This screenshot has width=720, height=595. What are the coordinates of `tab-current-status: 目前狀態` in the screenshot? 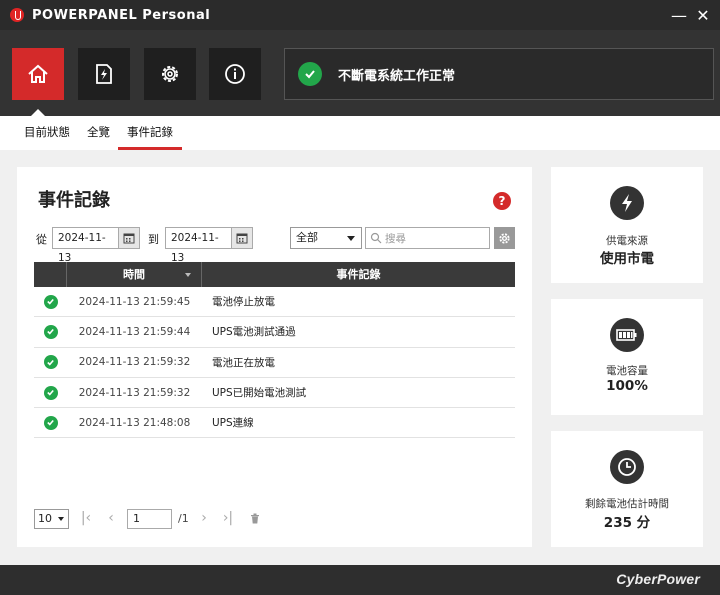 It's located at (47, 133).